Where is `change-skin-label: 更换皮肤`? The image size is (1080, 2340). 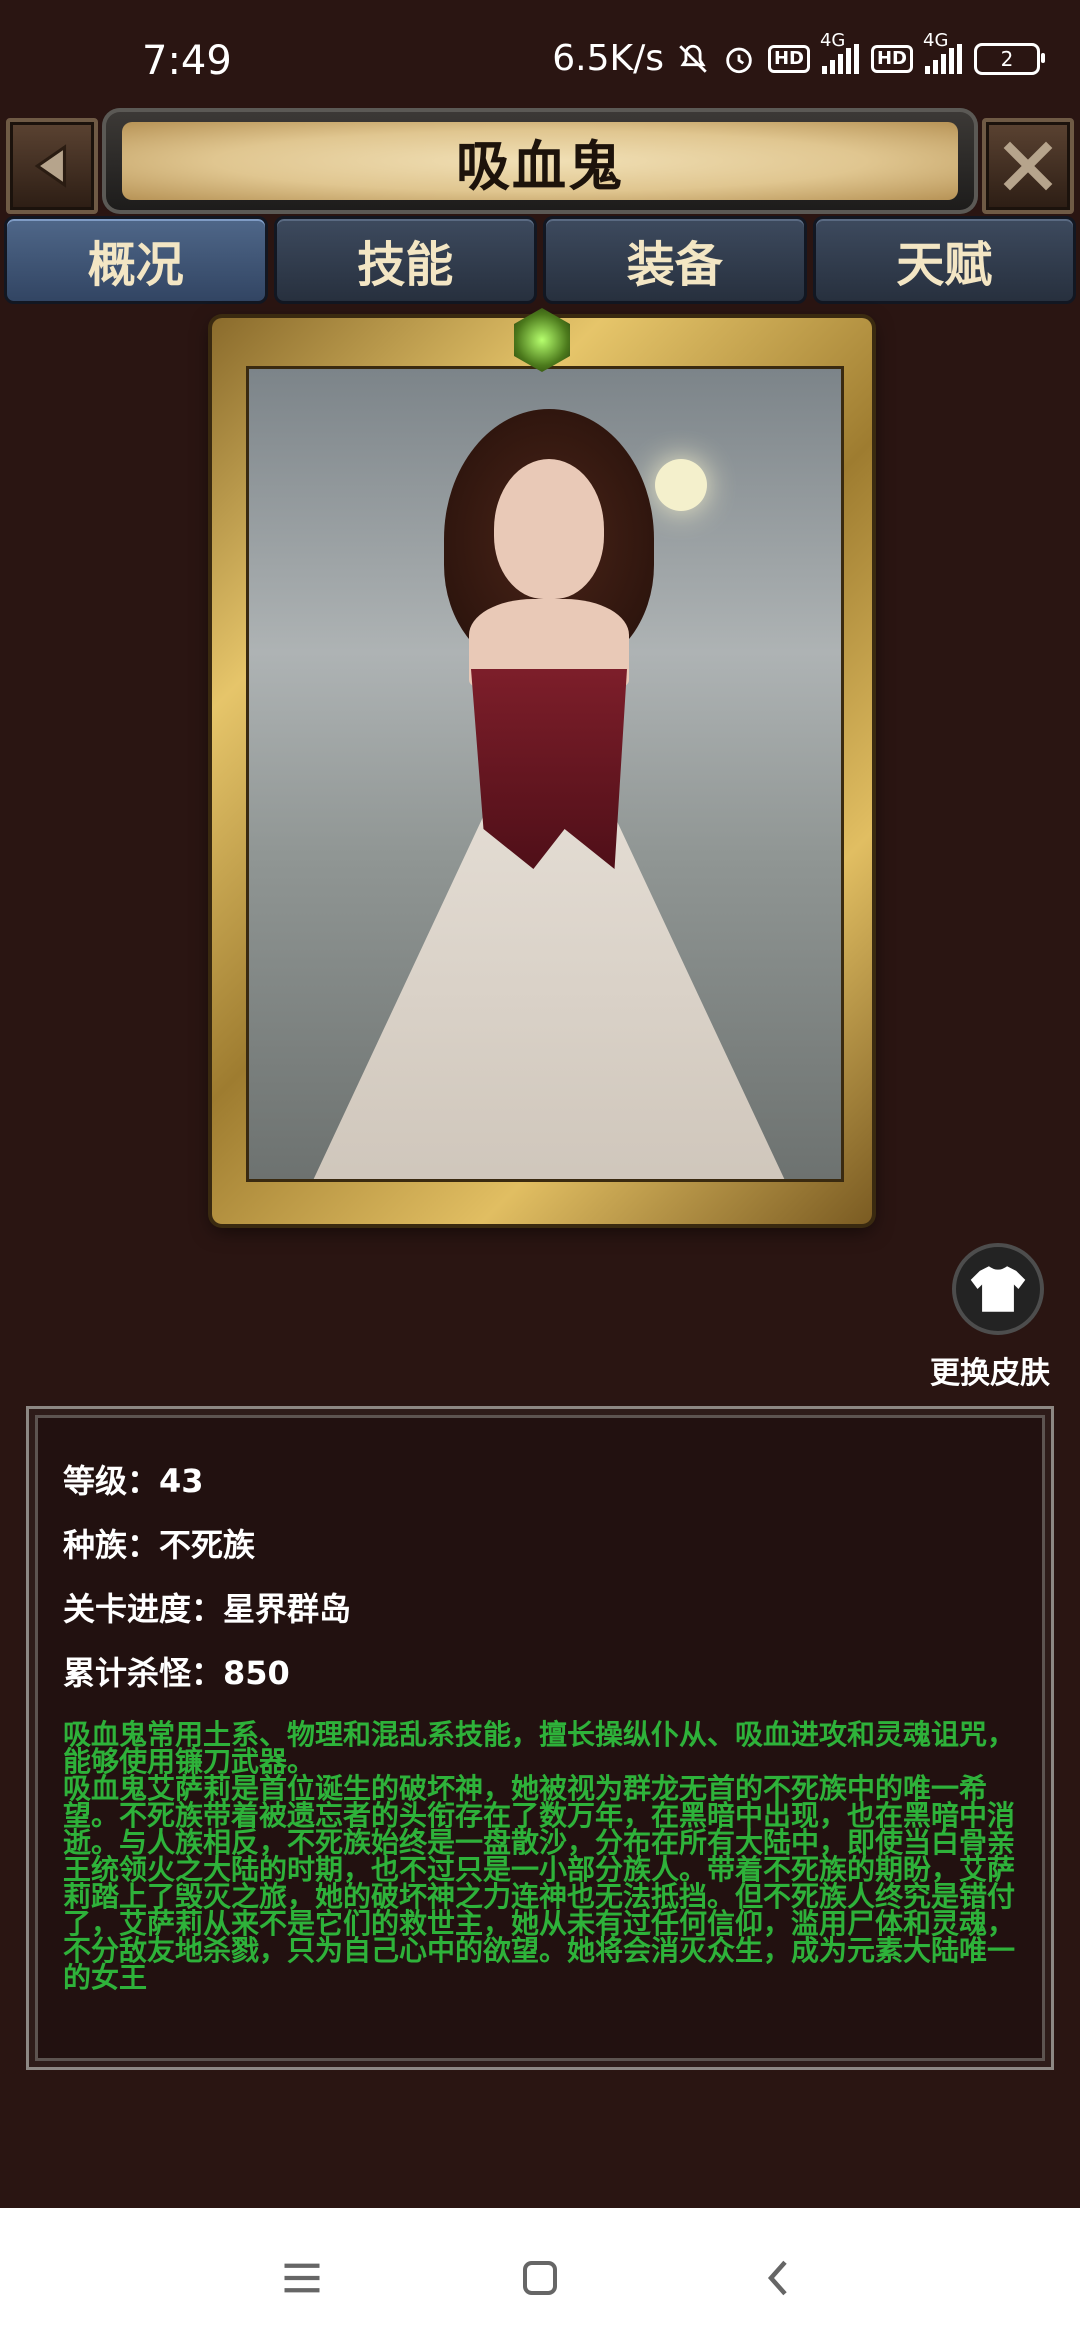 change-skin-label: 更换皮肤 is located at coordinates (990, 1370).